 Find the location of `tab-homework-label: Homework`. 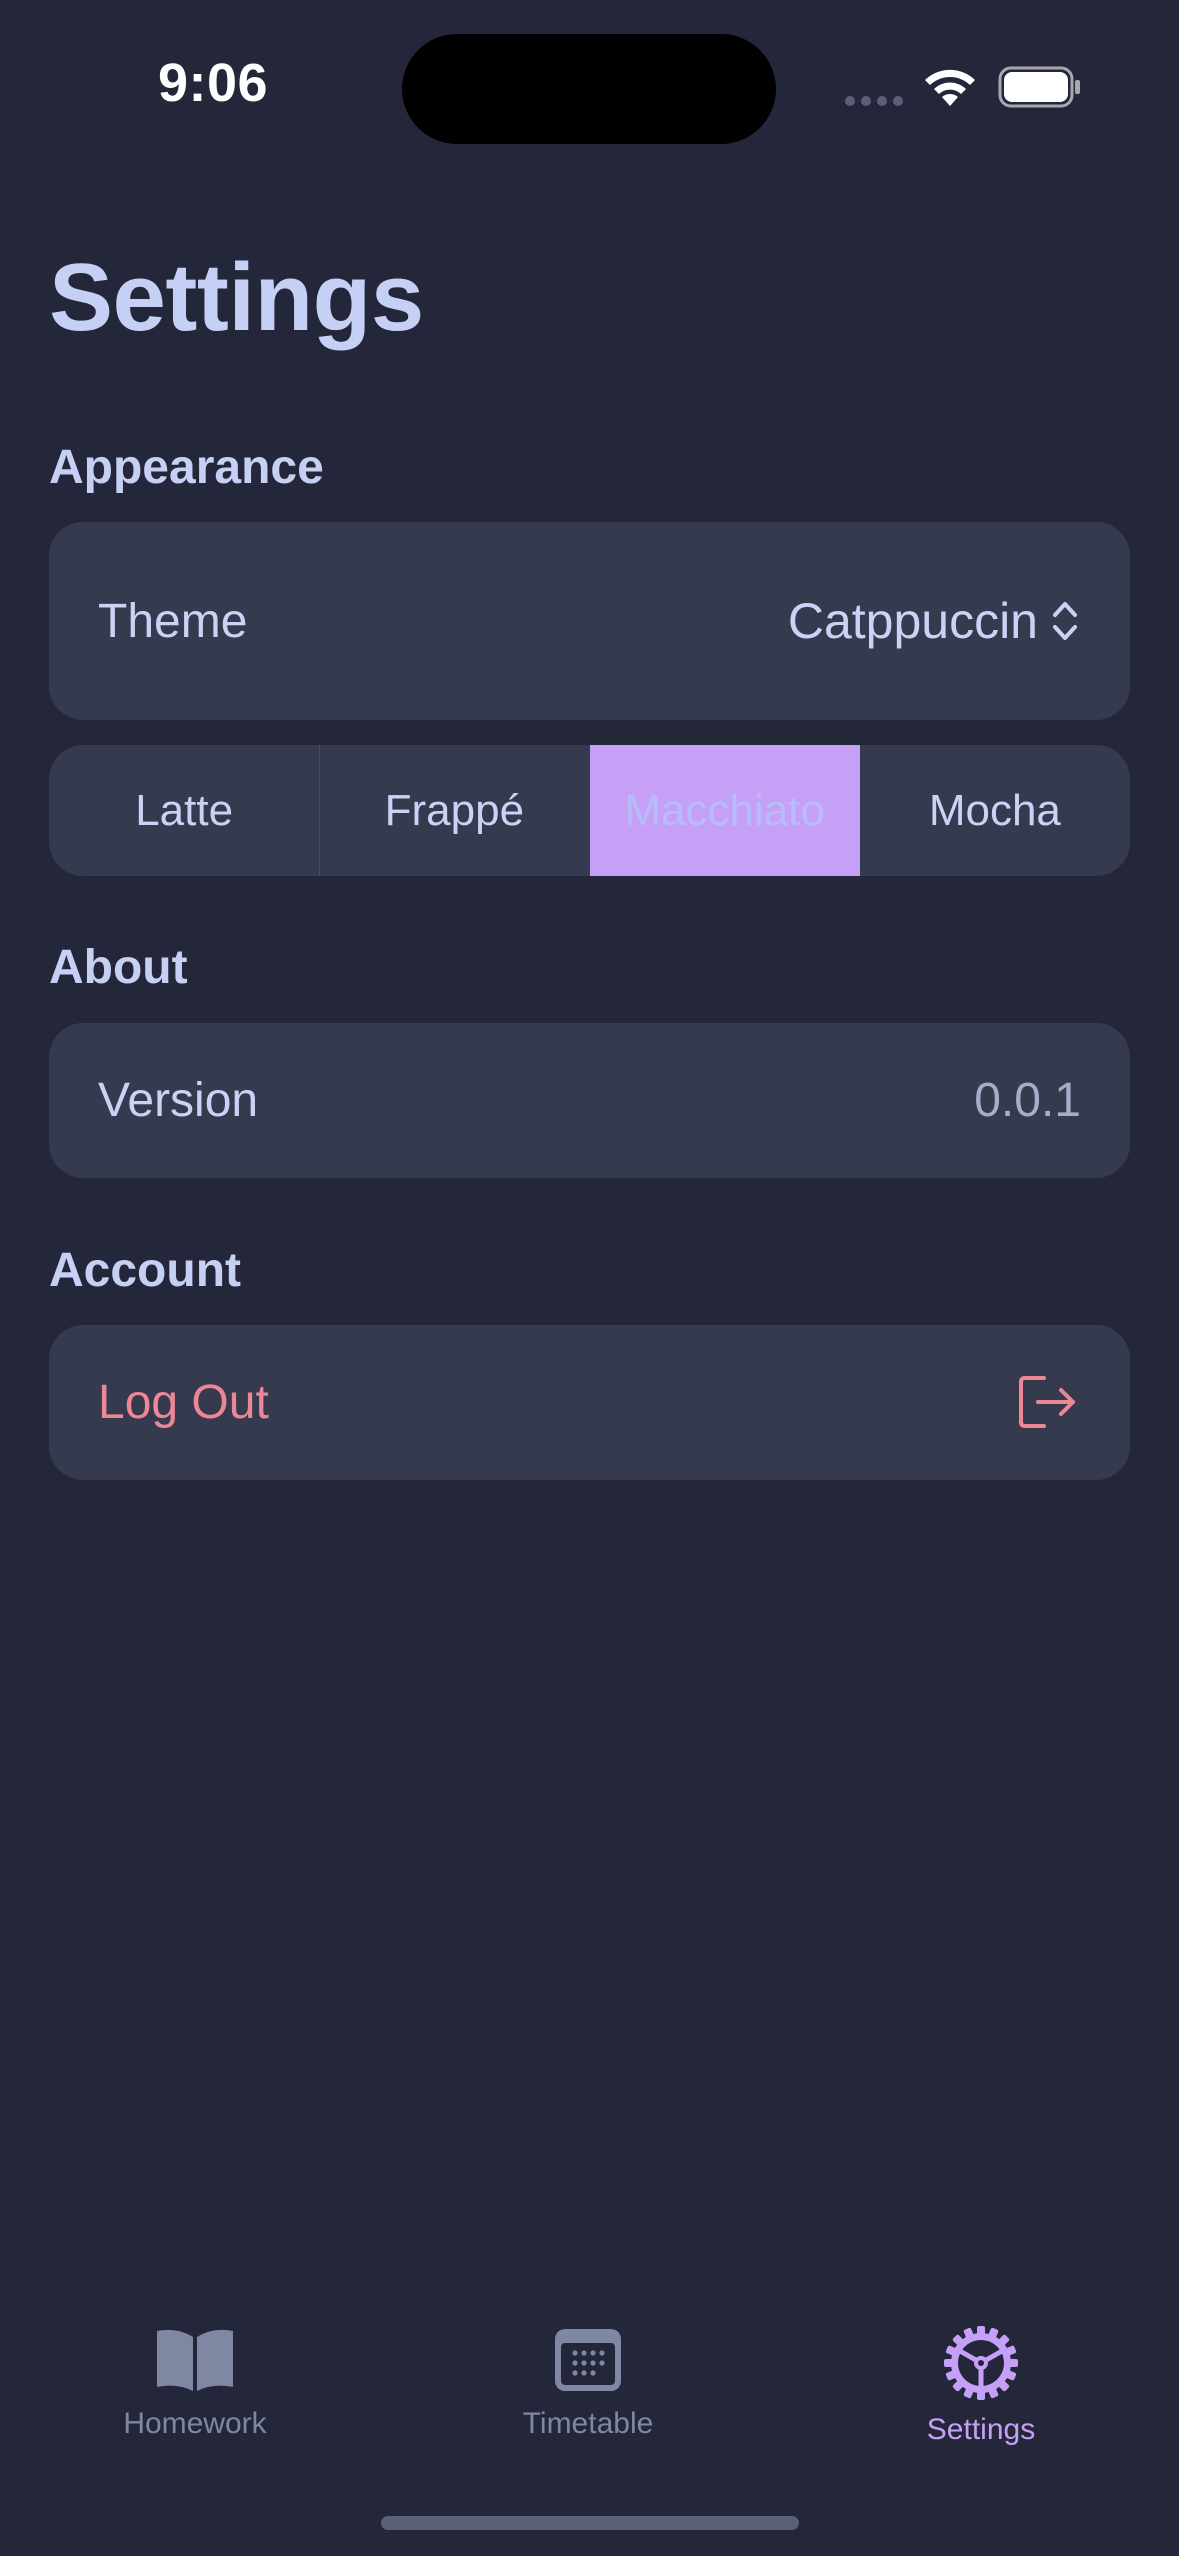

tab-homework-label: Homework is located at coordinates (195, 2423).